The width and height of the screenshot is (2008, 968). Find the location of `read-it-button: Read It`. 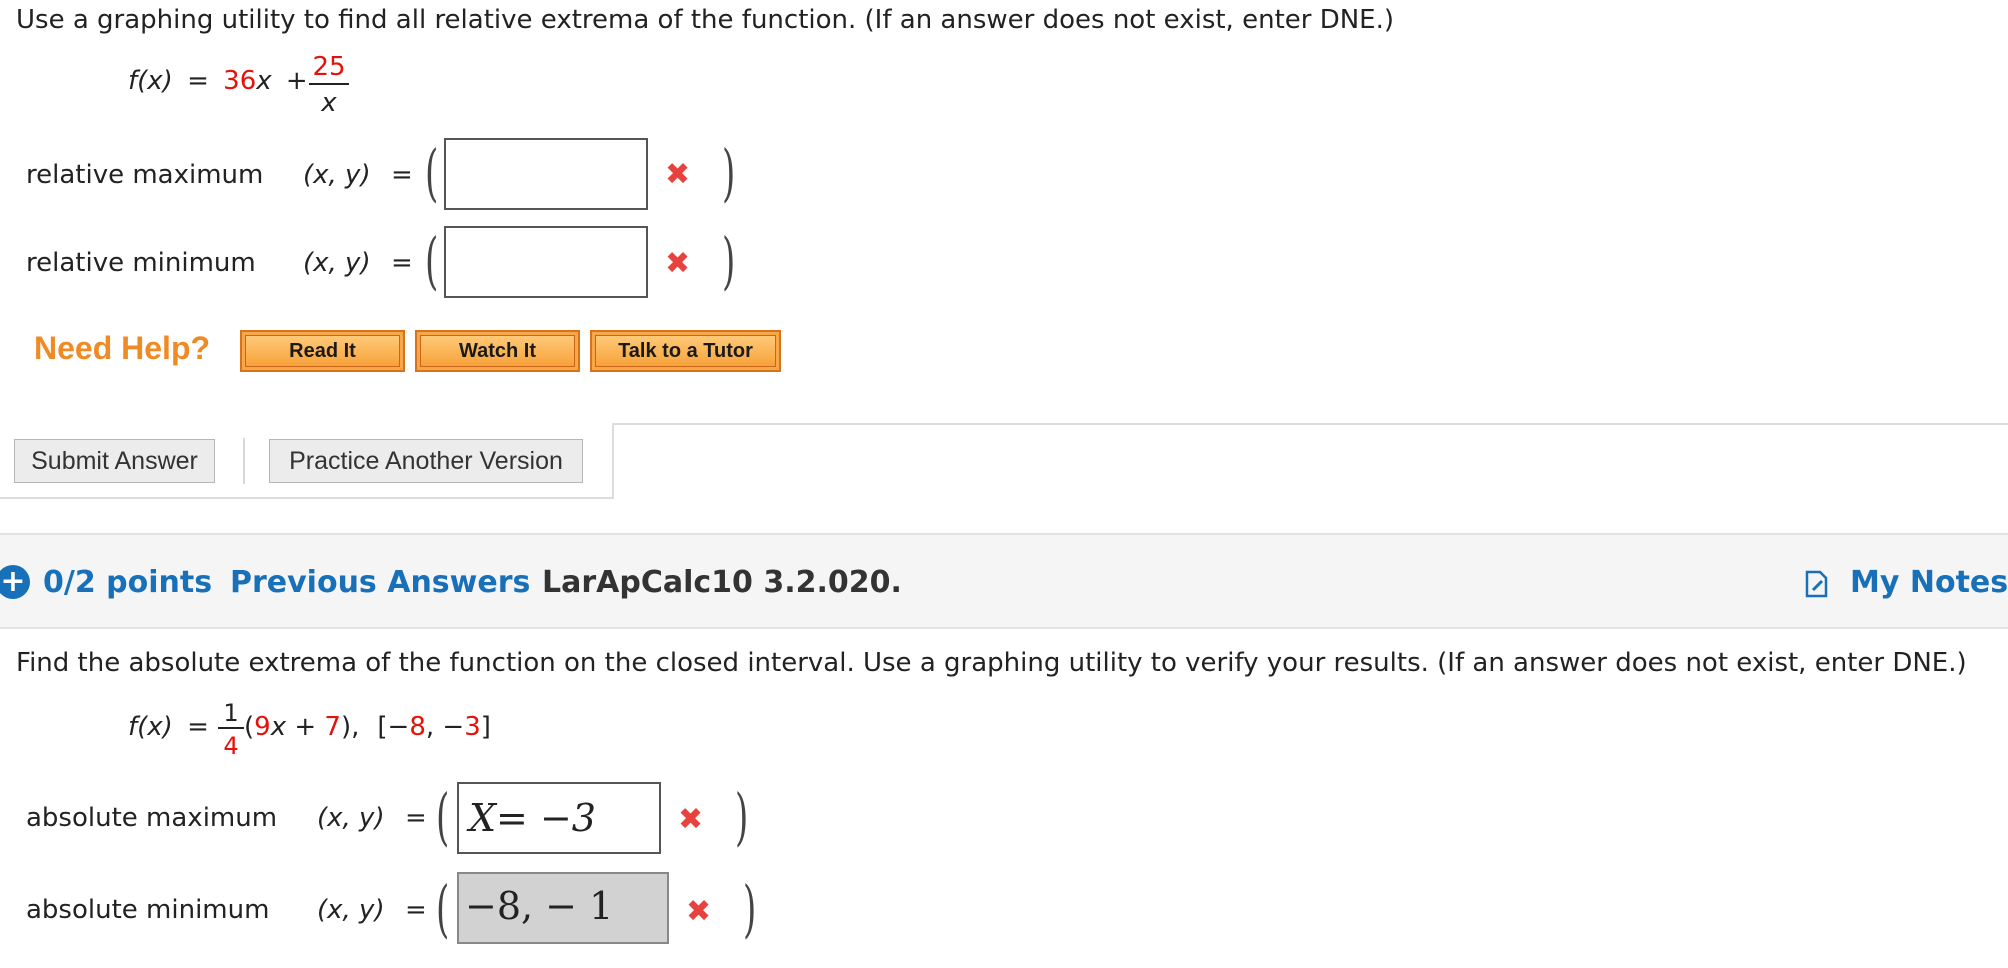

read-it-button: Read It is located at coordinates (322, 351).